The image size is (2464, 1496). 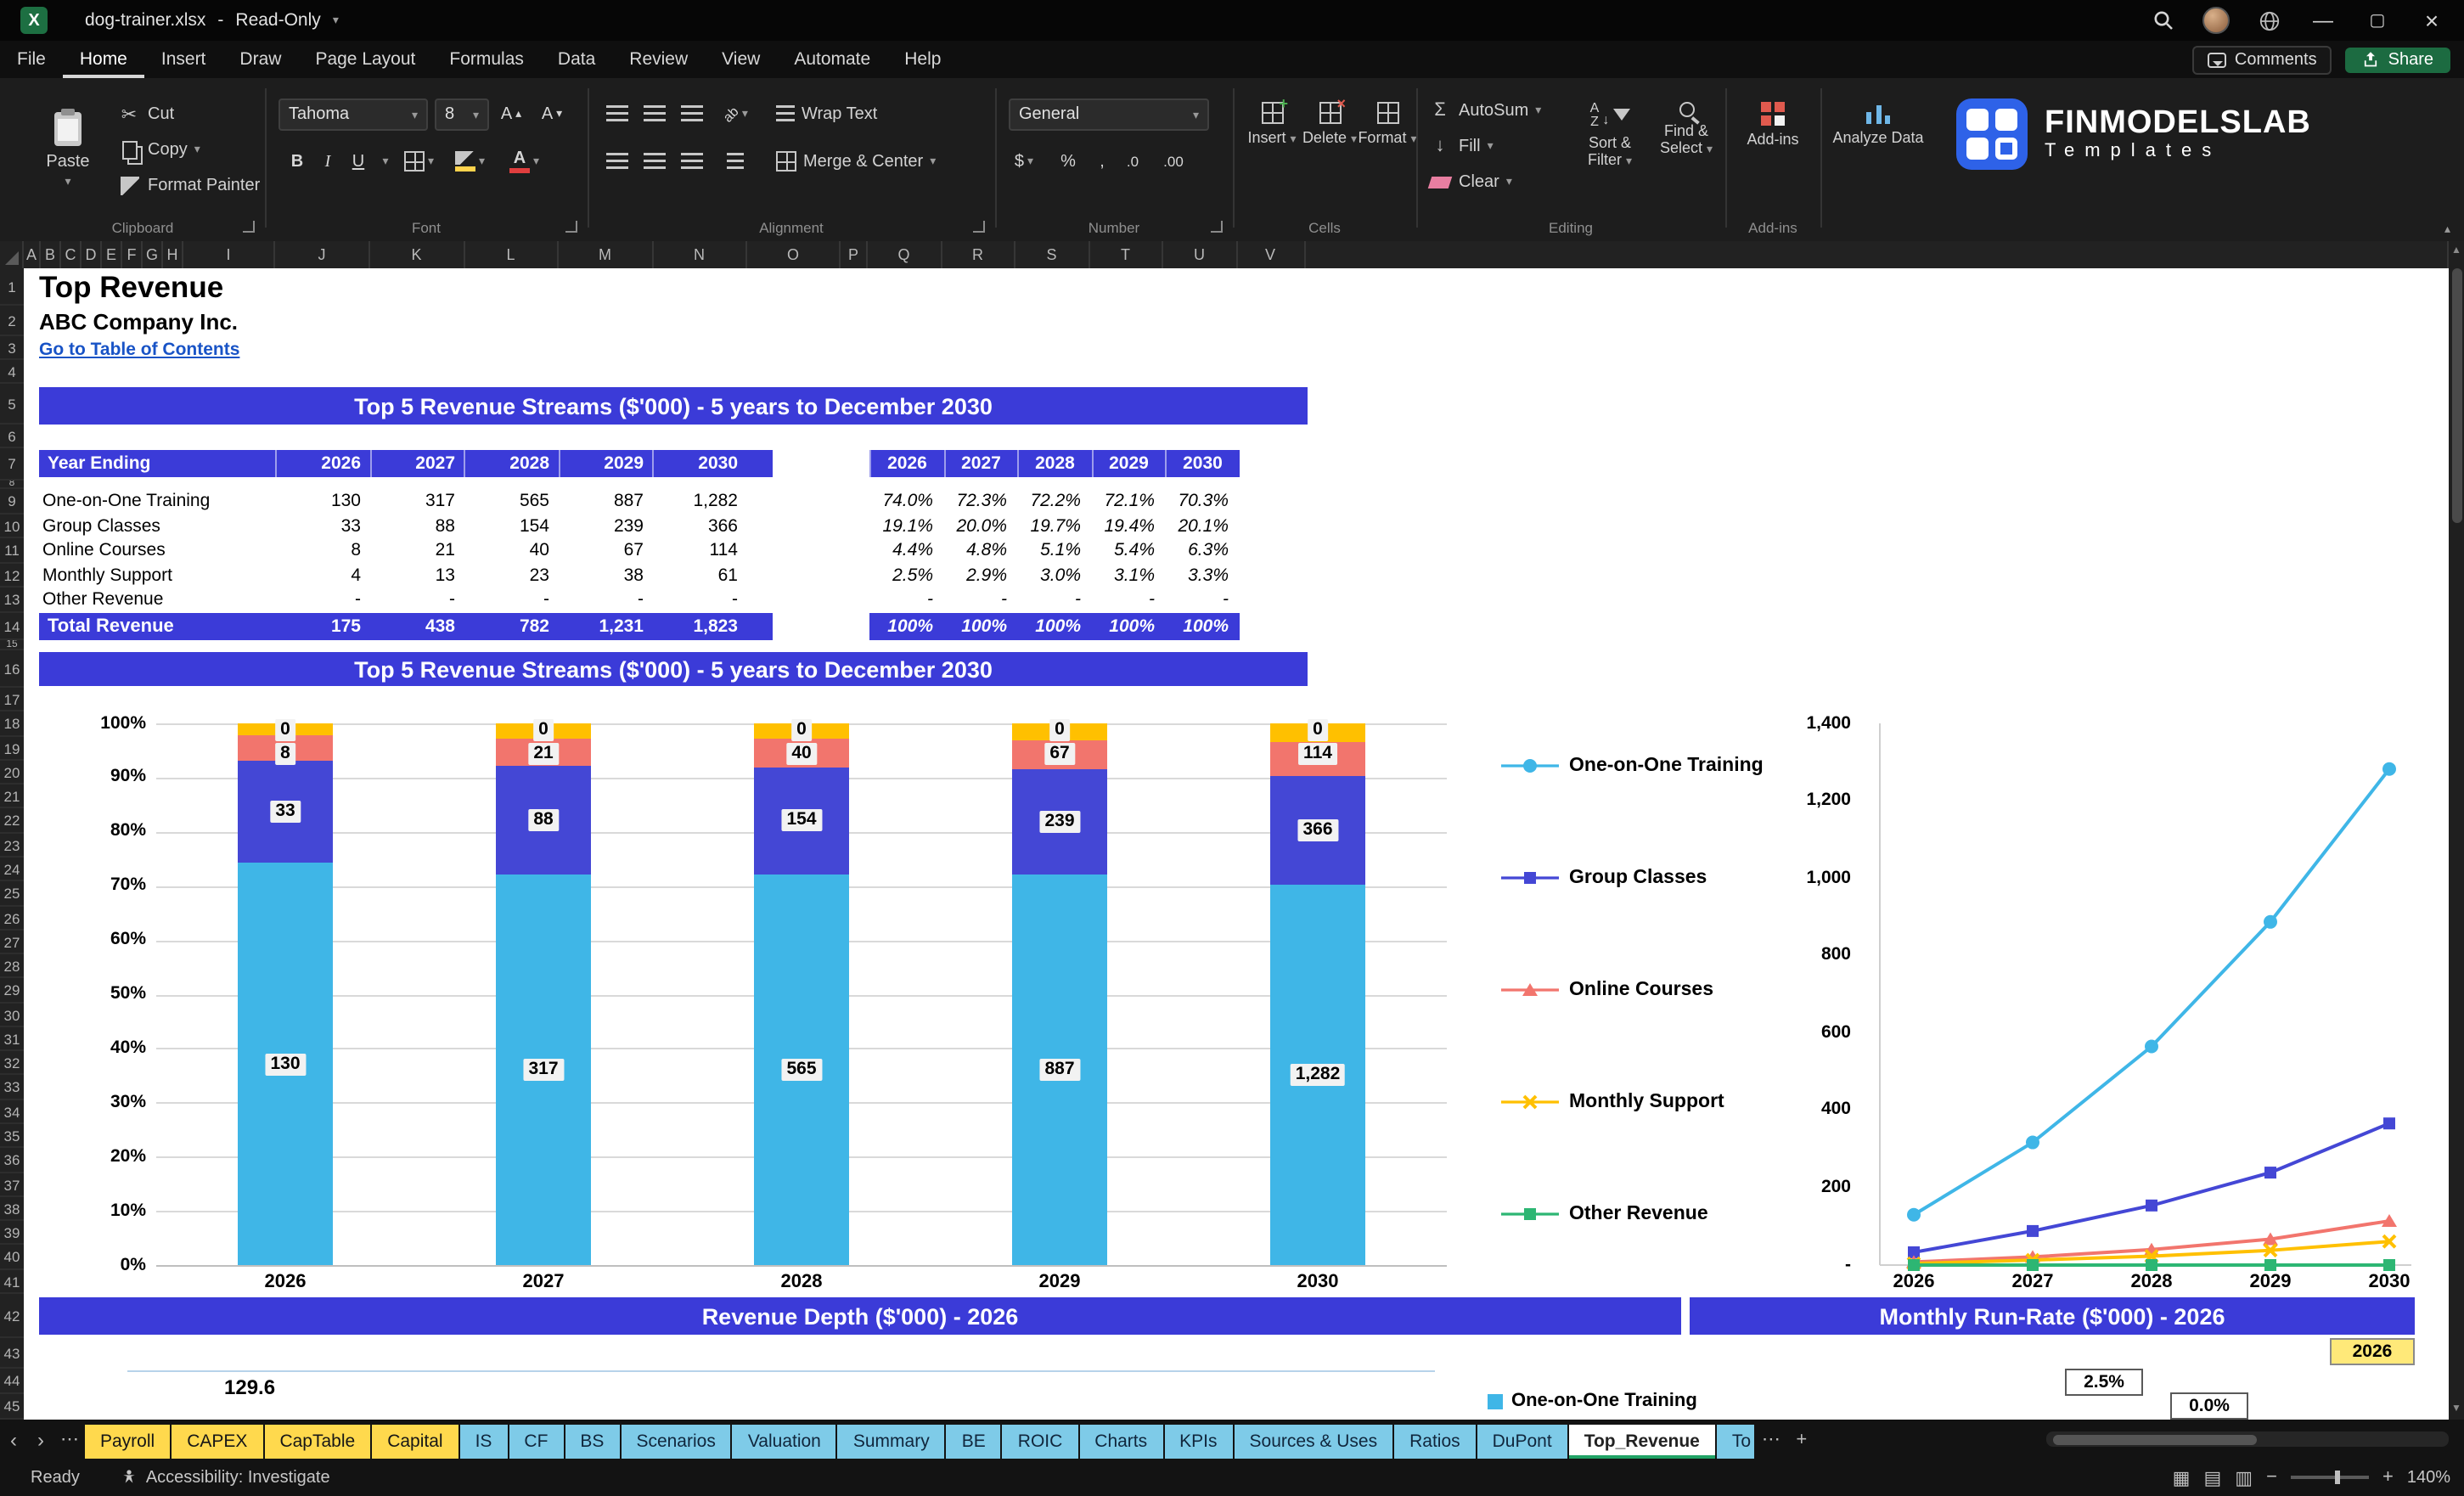 I want to click on pct-year-header-2027: 2027, so click(x=980, y=463).